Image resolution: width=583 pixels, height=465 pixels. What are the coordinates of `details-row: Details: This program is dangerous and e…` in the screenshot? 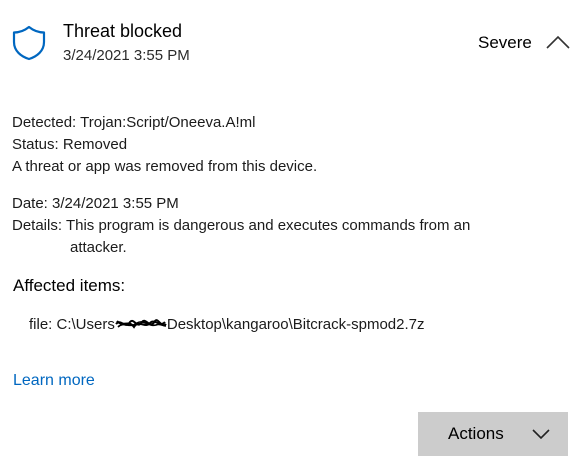 It's located at (241, 225).